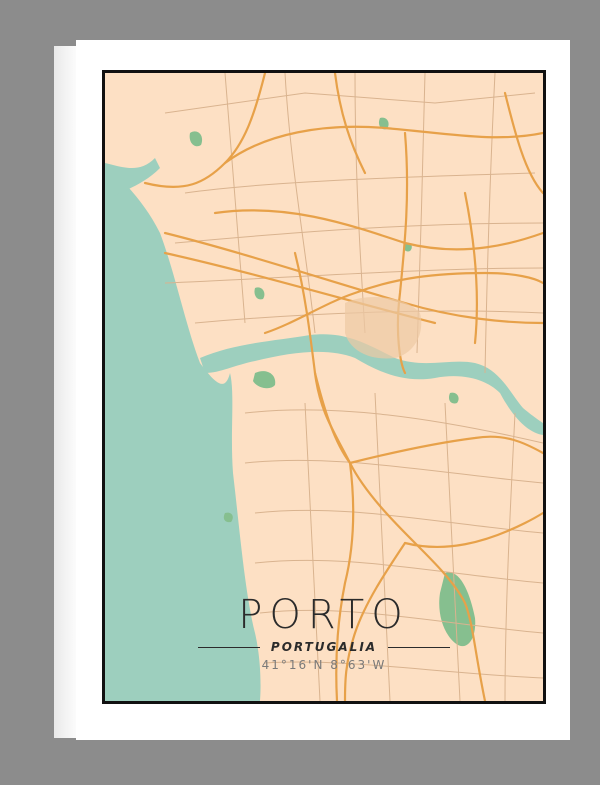 The height and width of the screenshot is (785, 600). I want to click on coordinates-label: 41°16'N 8°63'W, so click(324, 665).